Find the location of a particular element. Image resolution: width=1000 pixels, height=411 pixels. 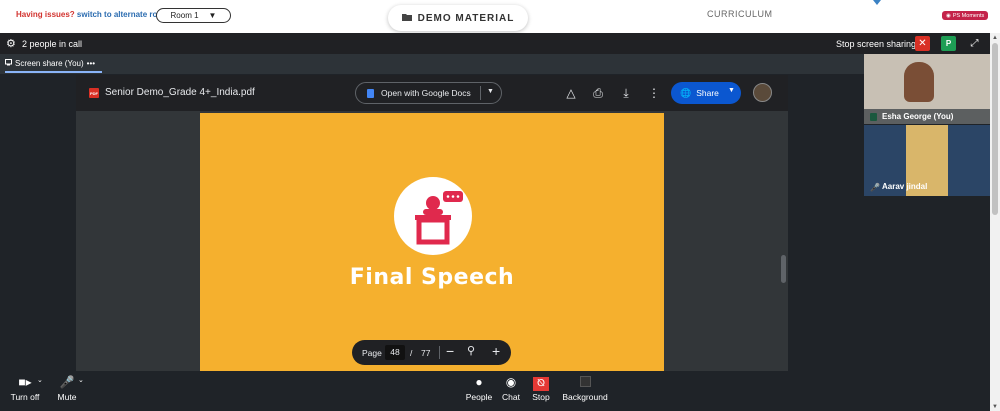

speech-podium-icon is located at coordinates (433, 216).